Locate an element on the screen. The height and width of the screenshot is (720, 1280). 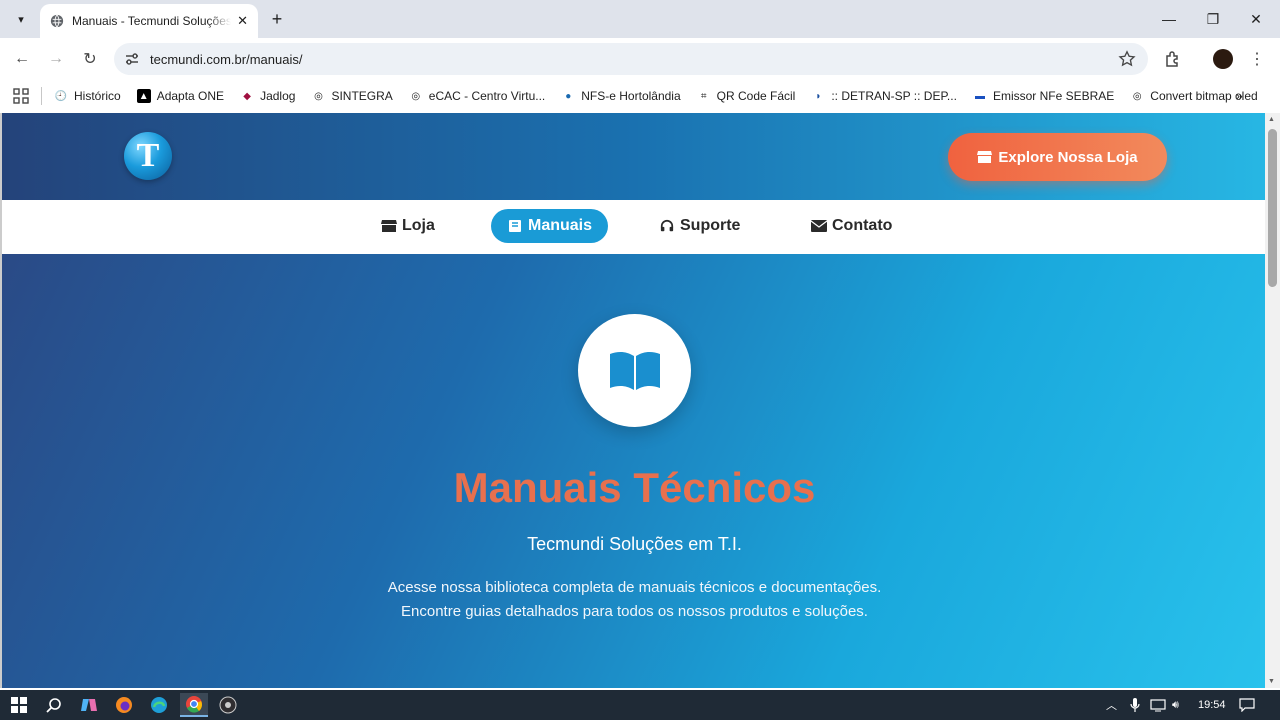
bookmark-label: SINTEGRA is located at coordinates (362, 96).